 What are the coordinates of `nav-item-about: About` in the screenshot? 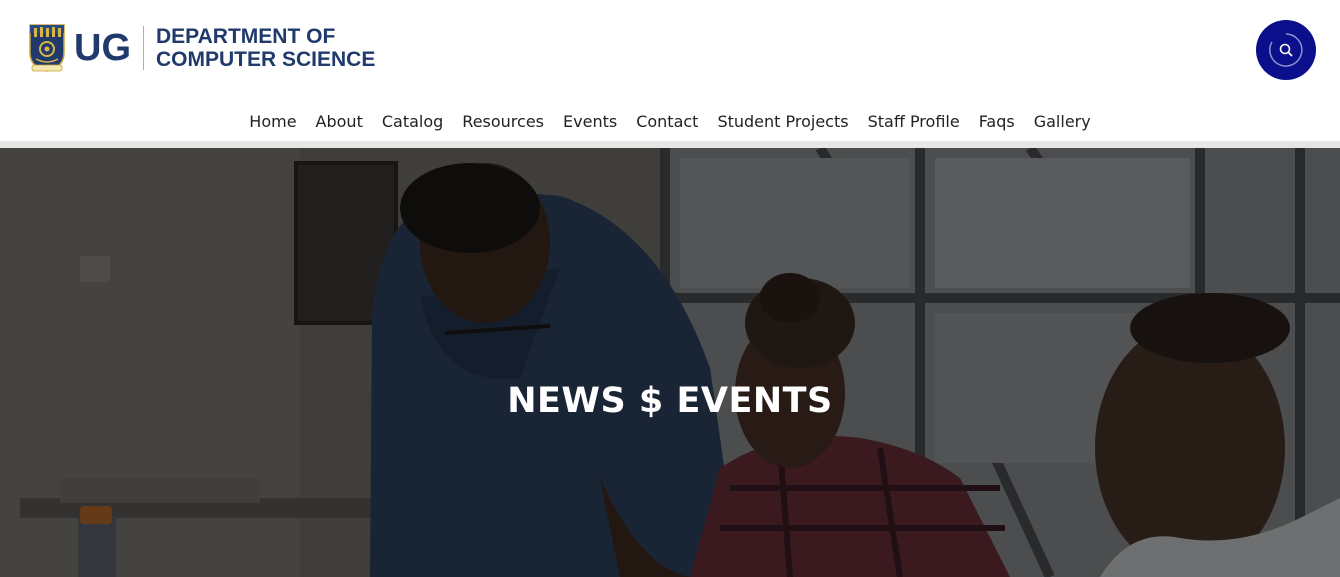 It's located at (339, 121).